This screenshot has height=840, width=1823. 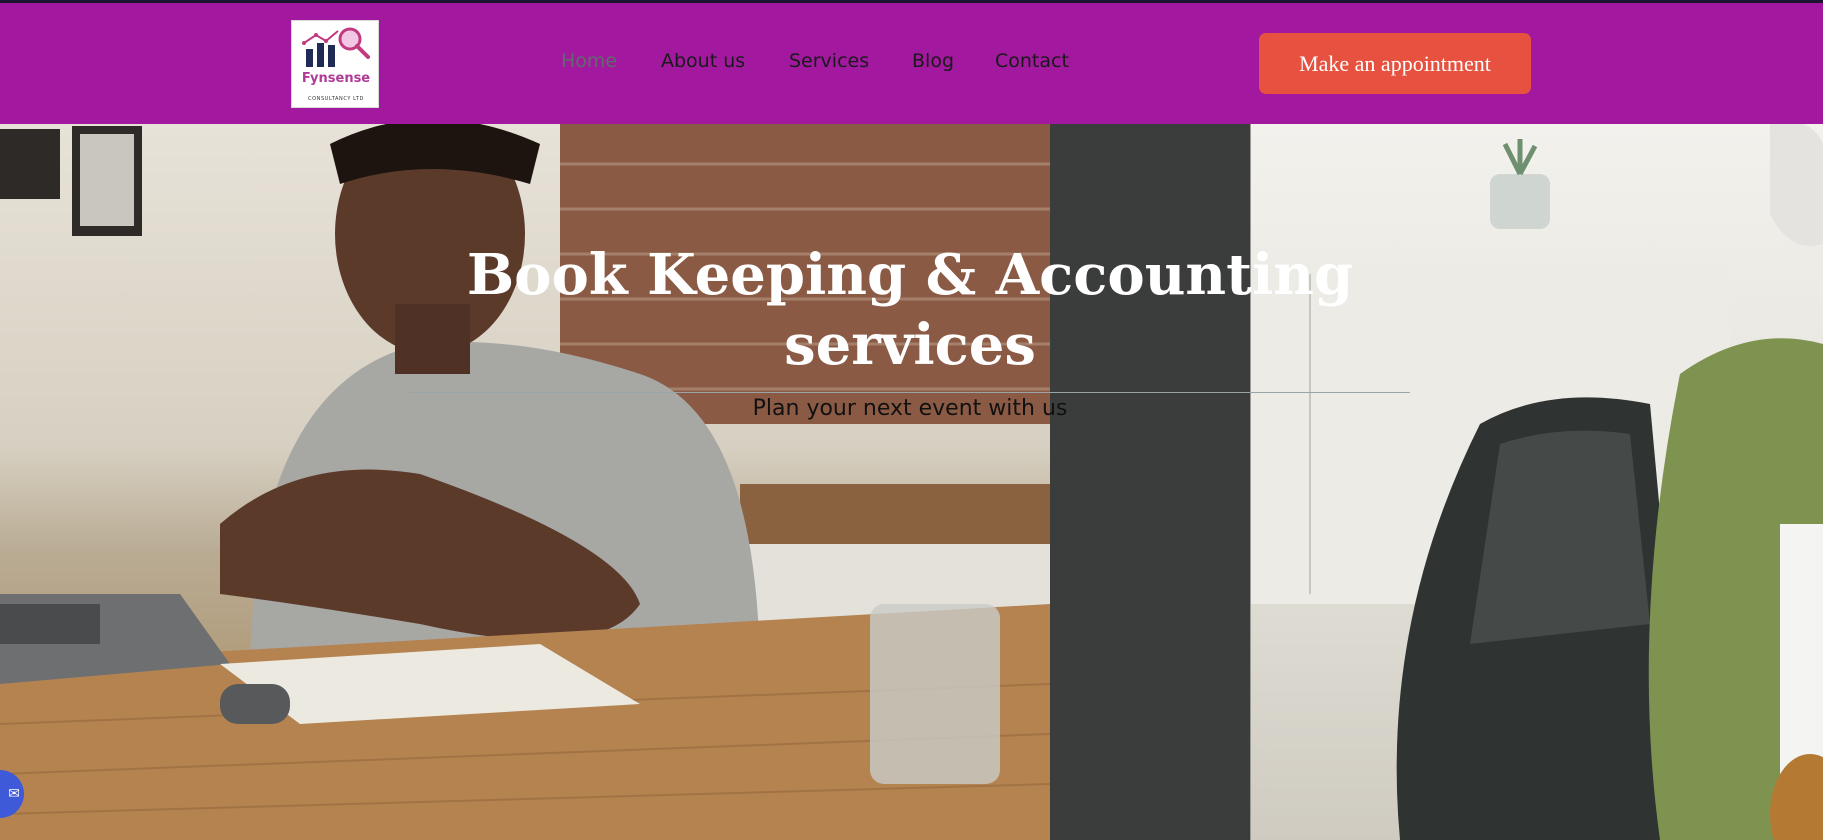 I want to click on nav-about-us: About us, so click(x=703, y=61).